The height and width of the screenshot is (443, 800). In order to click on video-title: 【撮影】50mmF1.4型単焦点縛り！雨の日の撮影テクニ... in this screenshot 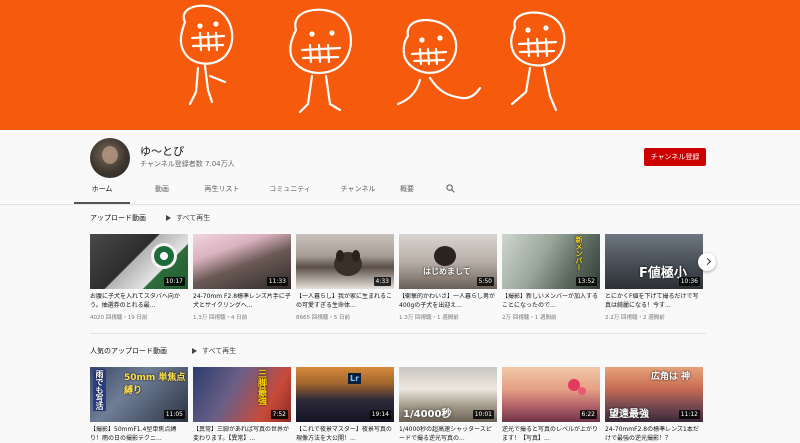, I will do `click(139, 434)`.